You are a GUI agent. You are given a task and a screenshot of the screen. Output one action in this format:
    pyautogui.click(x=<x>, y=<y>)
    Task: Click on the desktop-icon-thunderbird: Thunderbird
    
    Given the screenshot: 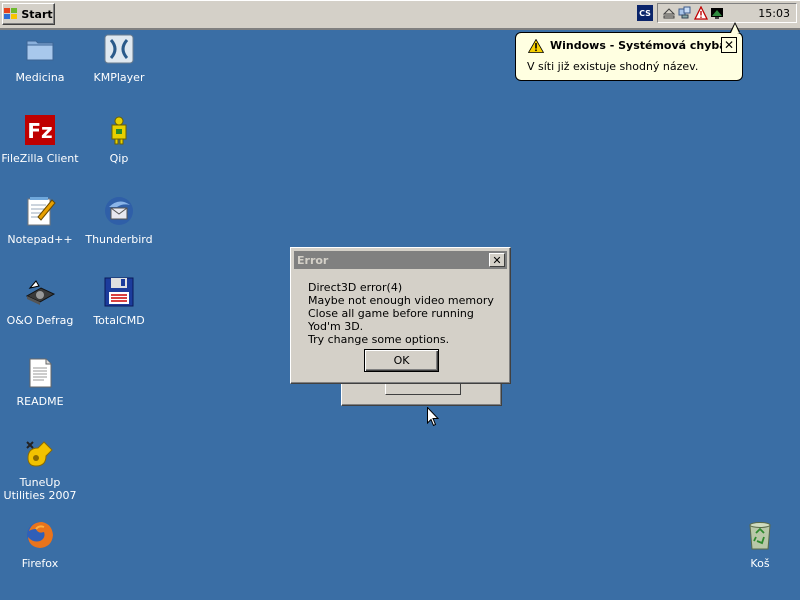 What is the action you would take?
    pyautogui.click(x=119, y=220)
    